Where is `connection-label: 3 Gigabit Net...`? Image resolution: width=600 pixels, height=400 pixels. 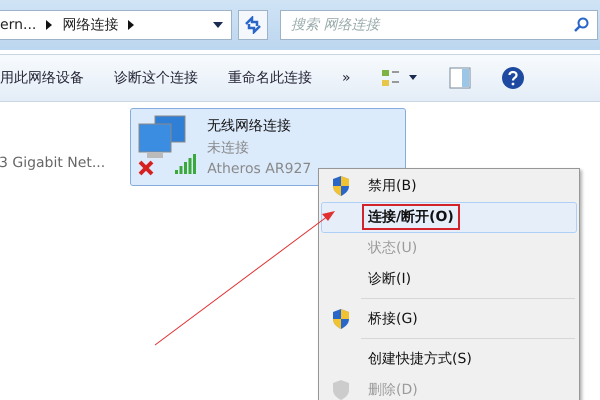
connection-label: 3 Gigabit Net... is located at coordinates (53, 163).